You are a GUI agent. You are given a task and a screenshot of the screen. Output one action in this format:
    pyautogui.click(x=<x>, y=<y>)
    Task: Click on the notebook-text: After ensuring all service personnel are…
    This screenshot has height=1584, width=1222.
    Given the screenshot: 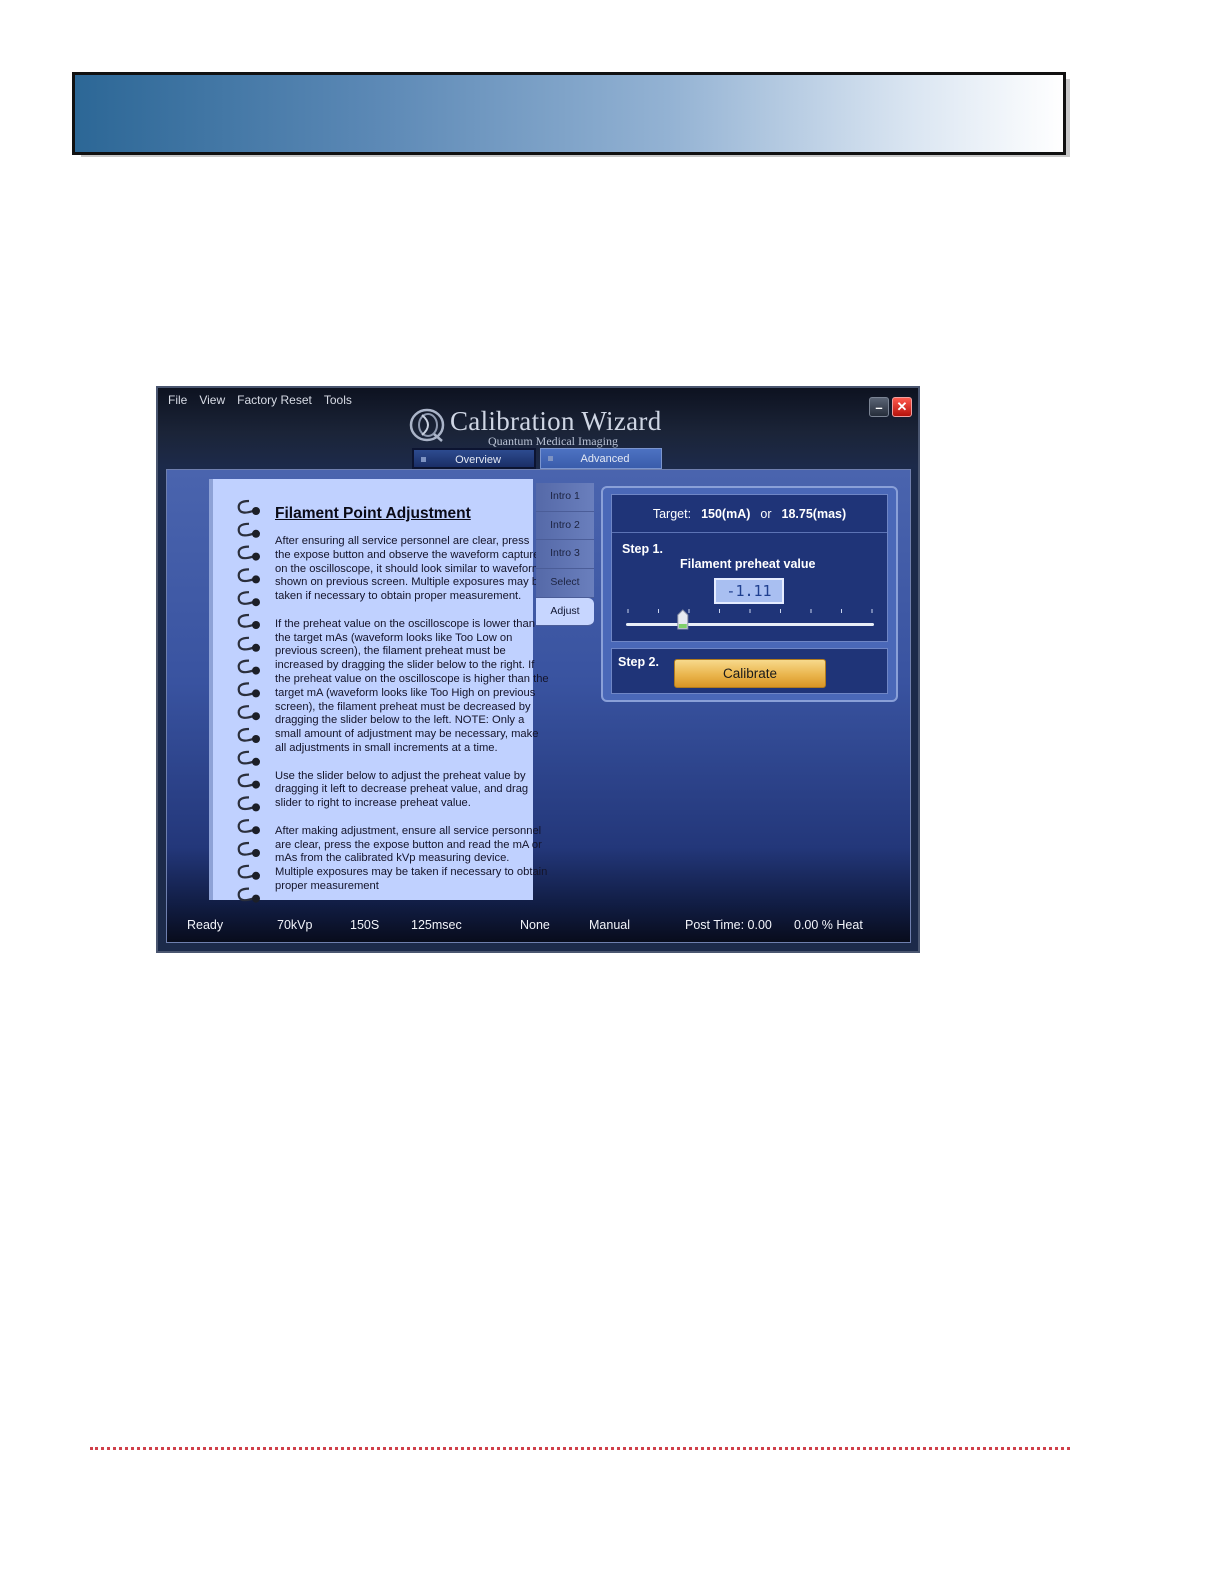 What is the action you would take?
    pyautogui.click(x=425, y=721)
    